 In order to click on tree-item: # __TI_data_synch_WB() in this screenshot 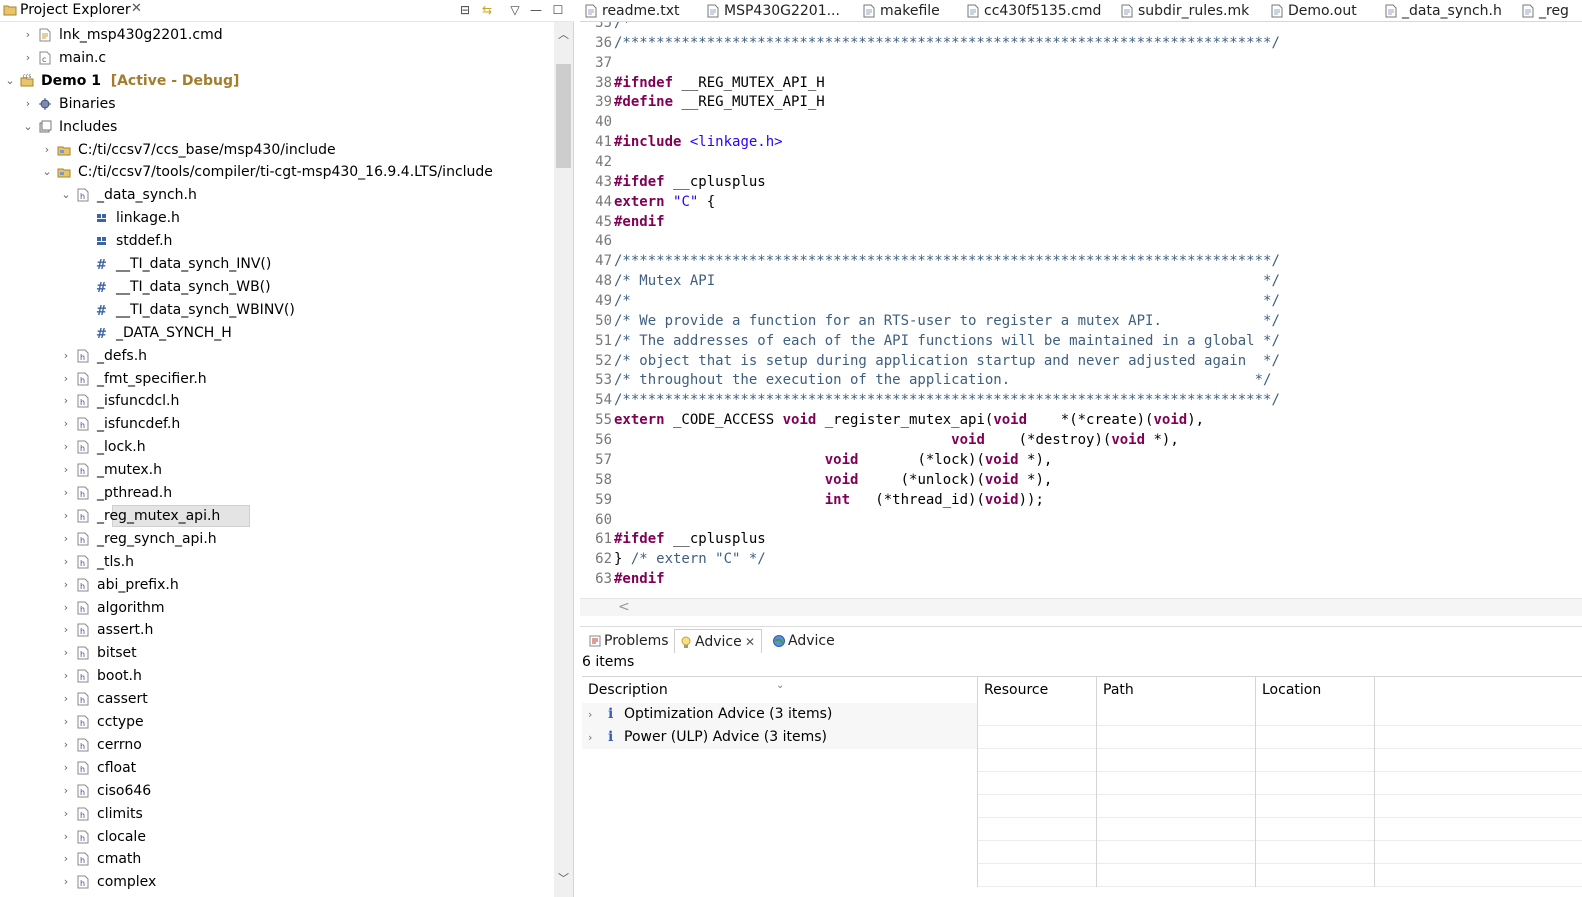, I will do `click(276, 287)`.